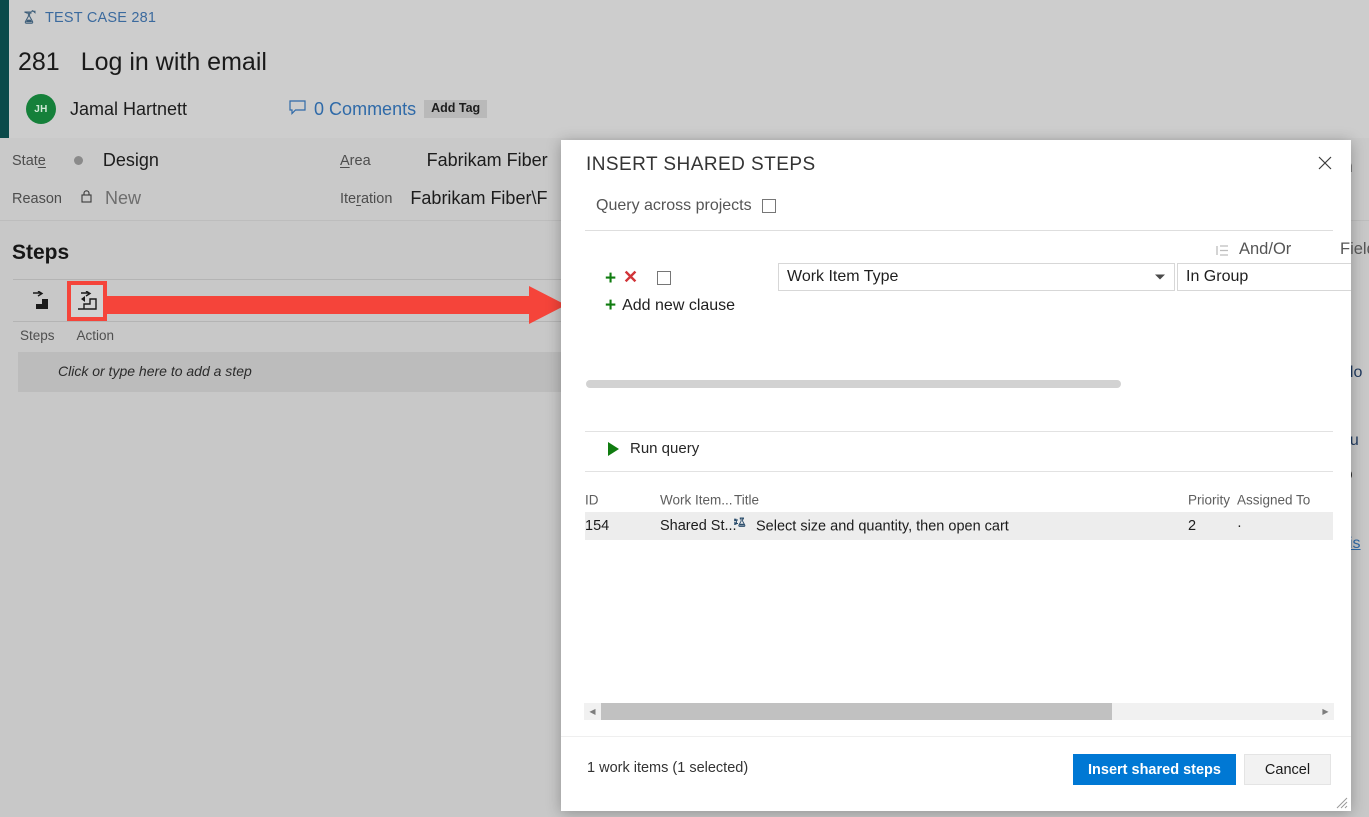 The width and height of the screenshot is (1369, 817). What do you see at coordinates (478, 198) in the screenshot?
I see `field-iteration-value: Fabrikam Fiber\F` at bounding box center [478, 198].